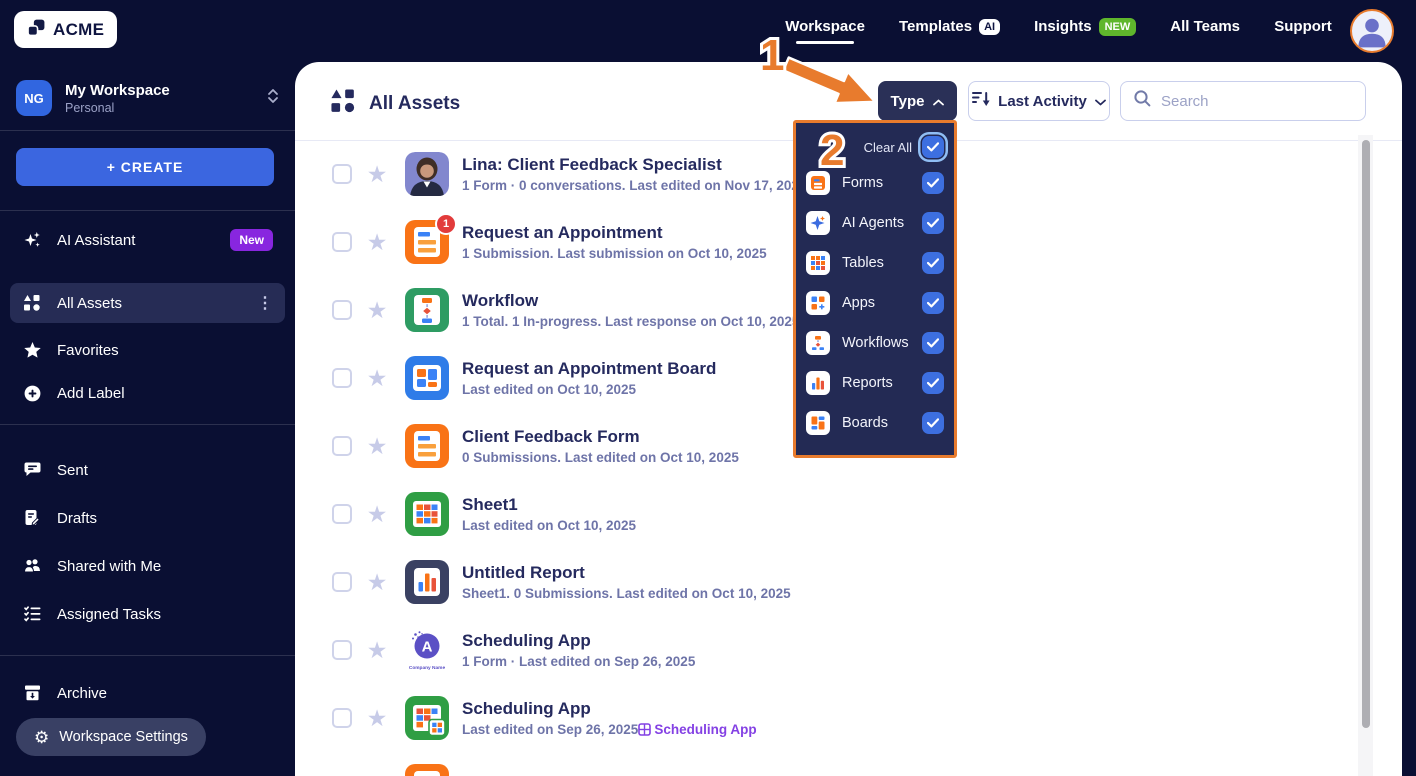  What do you see at coordinates (1085, 31) in the screenshot?
I see `nav-insights: Insights NEW` at bounding box center [1085, 31].